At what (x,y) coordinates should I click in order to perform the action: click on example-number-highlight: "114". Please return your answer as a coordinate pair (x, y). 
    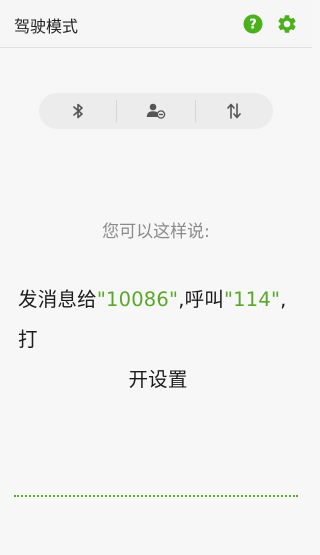
    Looking at the image, I should click on (252, 299).